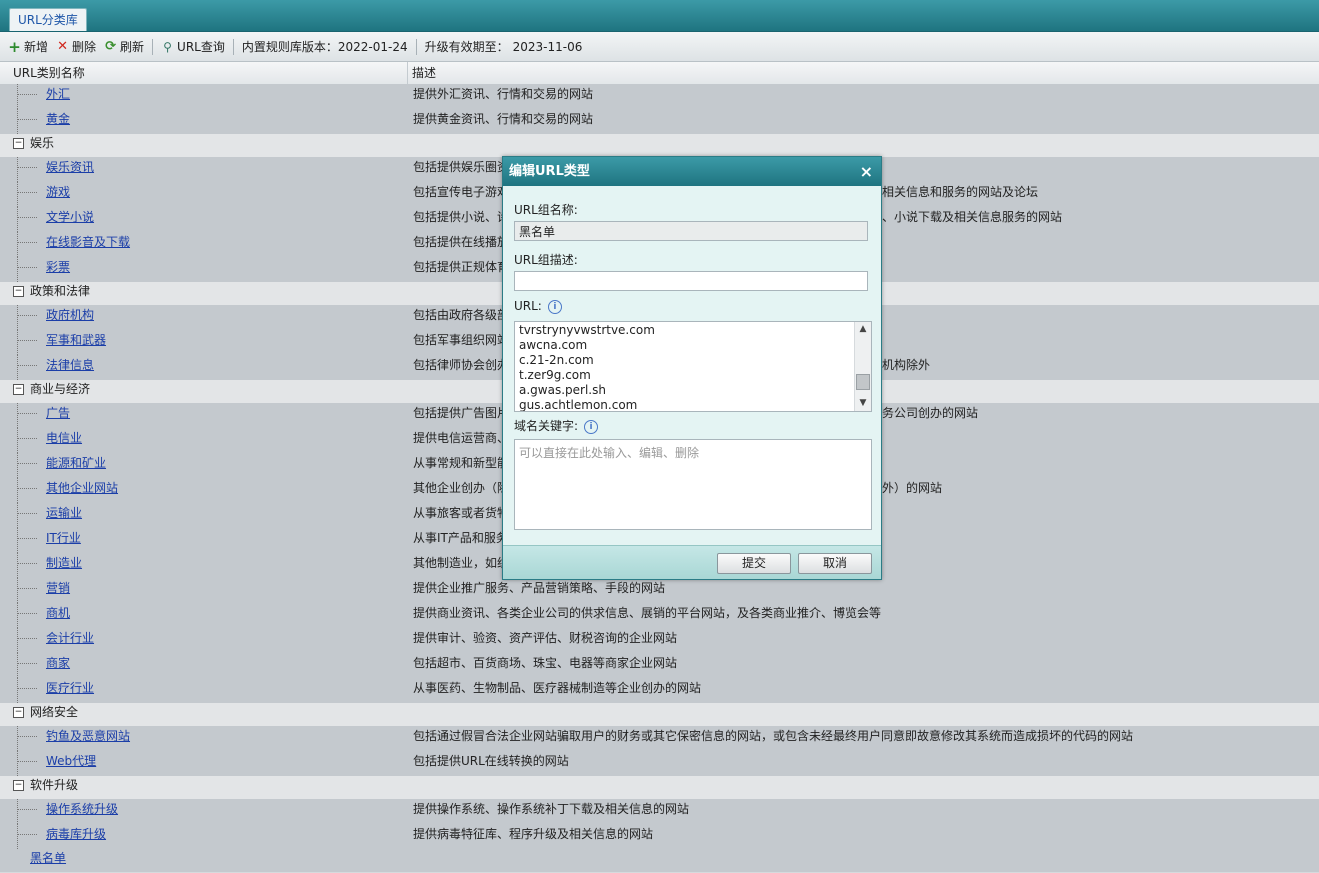 The height and width of the screenshot is (873, 1319). Describe the element at coordinates (58, 588) in the screenshot. I see `category-link: 营销` at that location.